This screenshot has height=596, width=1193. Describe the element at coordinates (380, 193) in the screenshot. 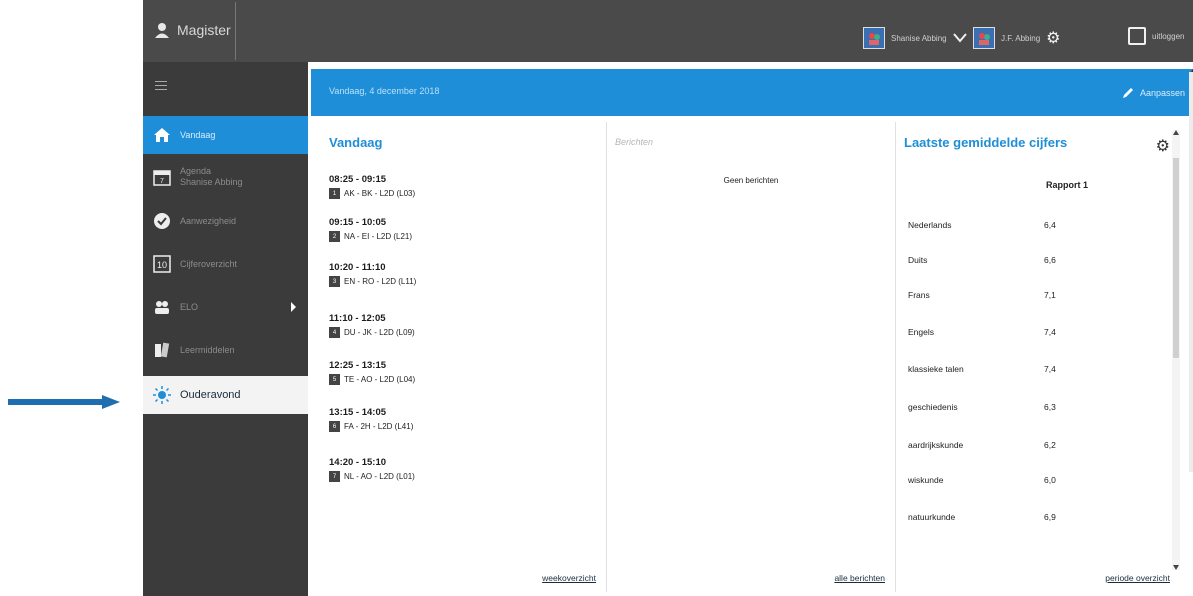

I see `lesson-subject: AK - BK - L2D (L03)` at that location.